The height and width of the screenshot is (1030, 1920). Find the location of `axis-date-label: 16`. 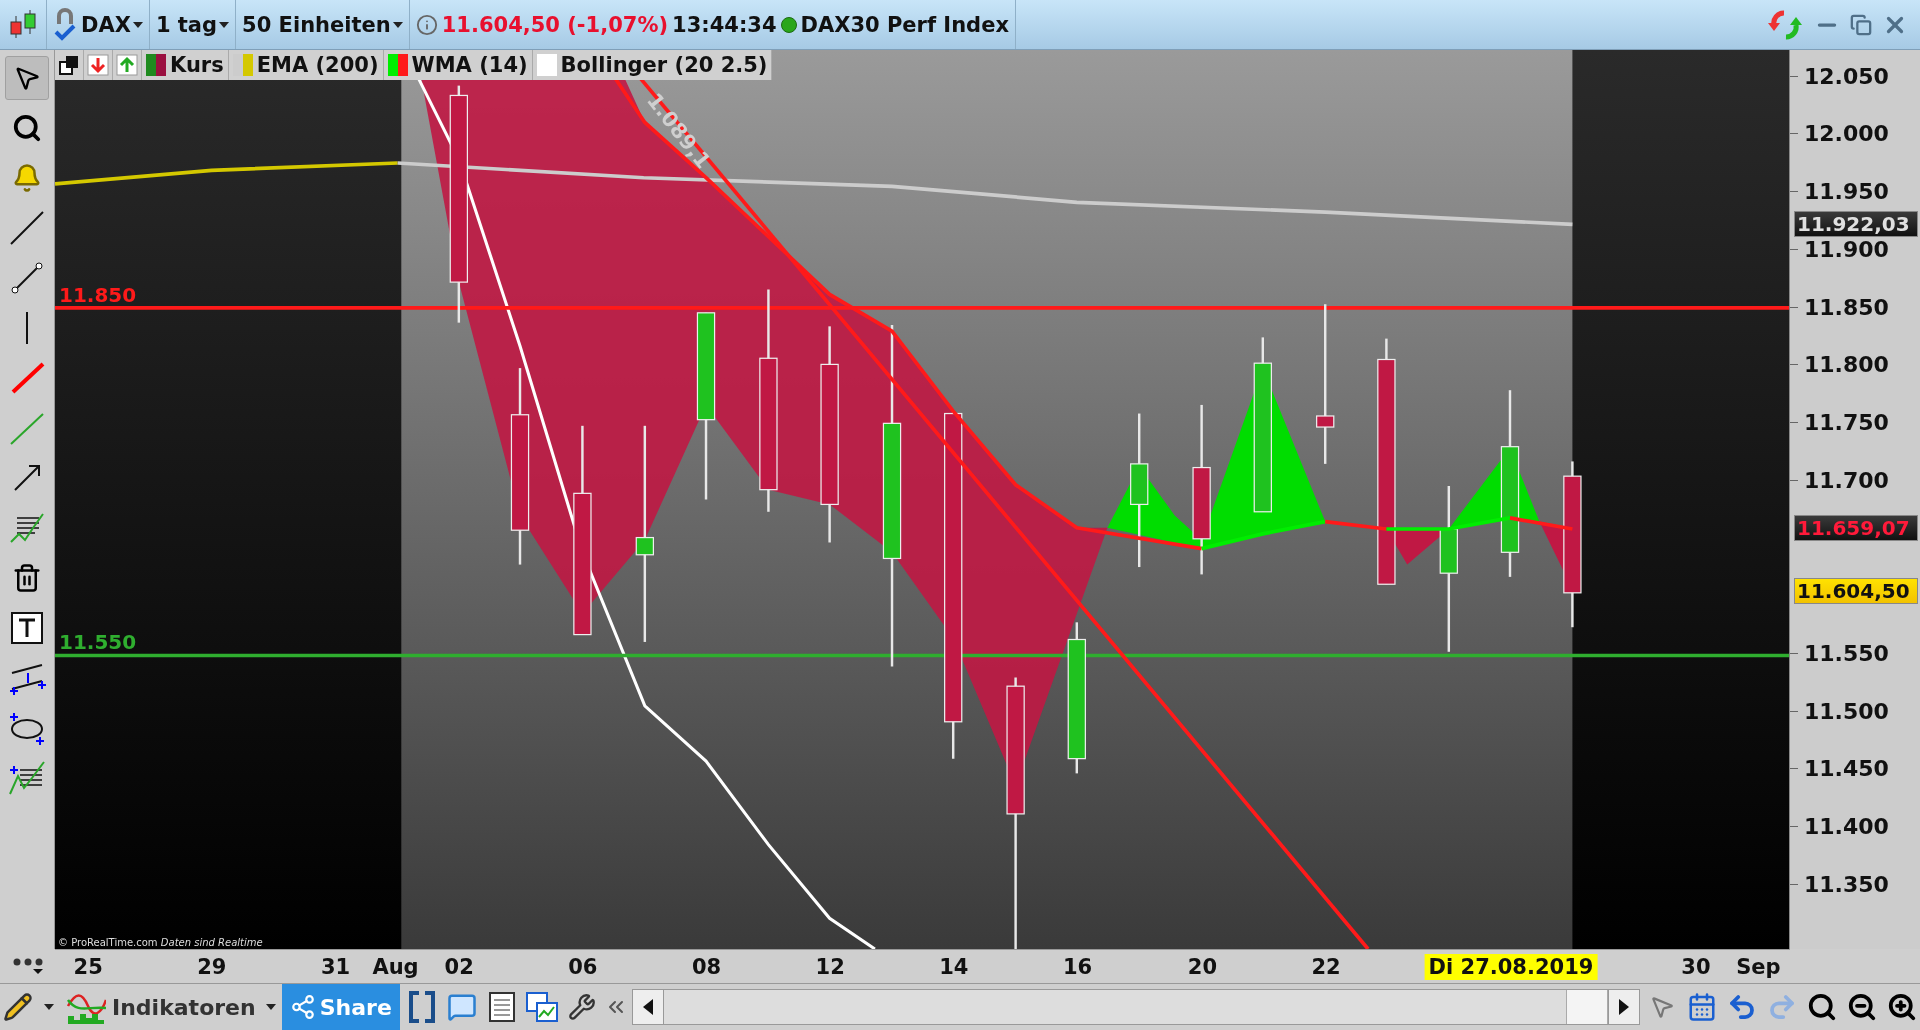

axis-date-label: 16 is located at coordinates (1077, 966).